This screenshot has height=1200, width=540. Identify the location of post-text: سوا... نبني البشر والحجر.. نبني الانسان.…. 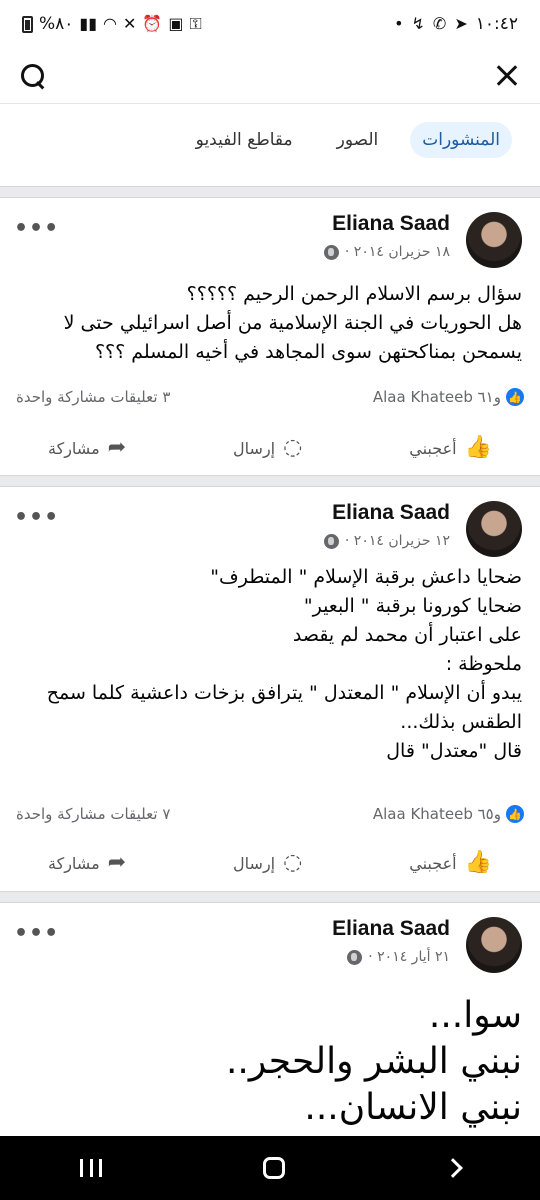
(269, 1062).